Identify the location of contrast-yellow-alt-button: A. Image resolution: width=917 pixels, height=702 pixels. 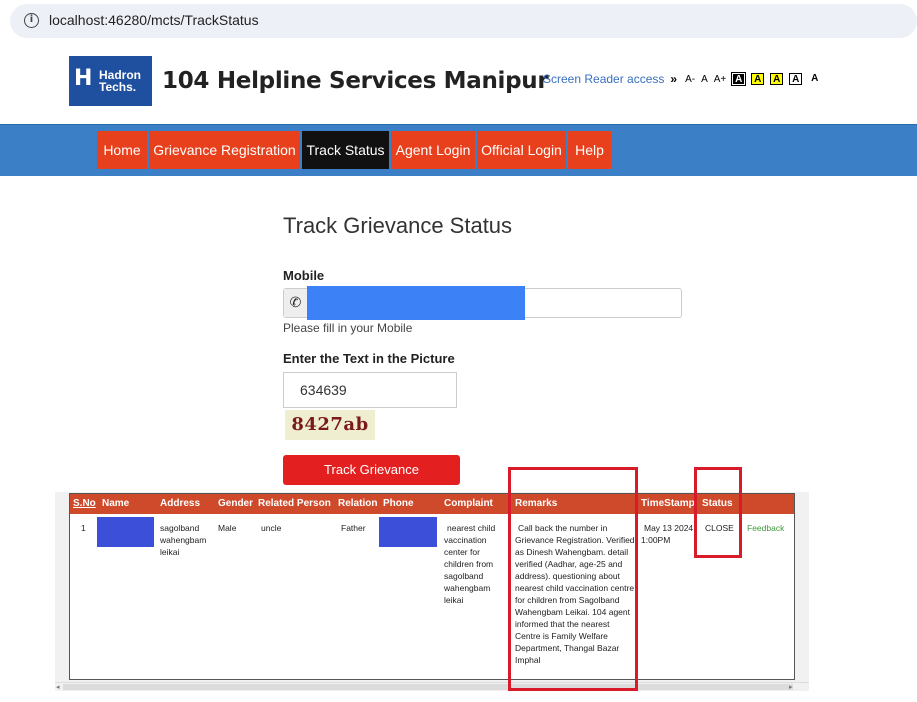
(777, 79).